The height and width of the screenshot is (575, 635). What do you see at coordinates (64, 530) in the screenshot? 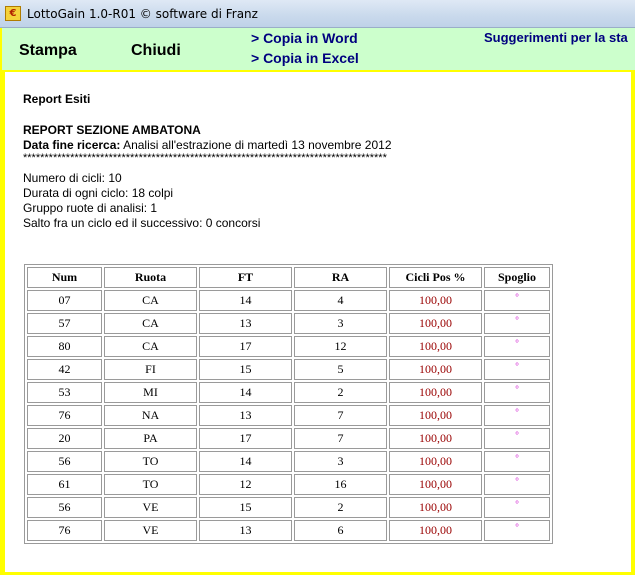
I see `cell-num: 76` at bounding box center [64, 530].